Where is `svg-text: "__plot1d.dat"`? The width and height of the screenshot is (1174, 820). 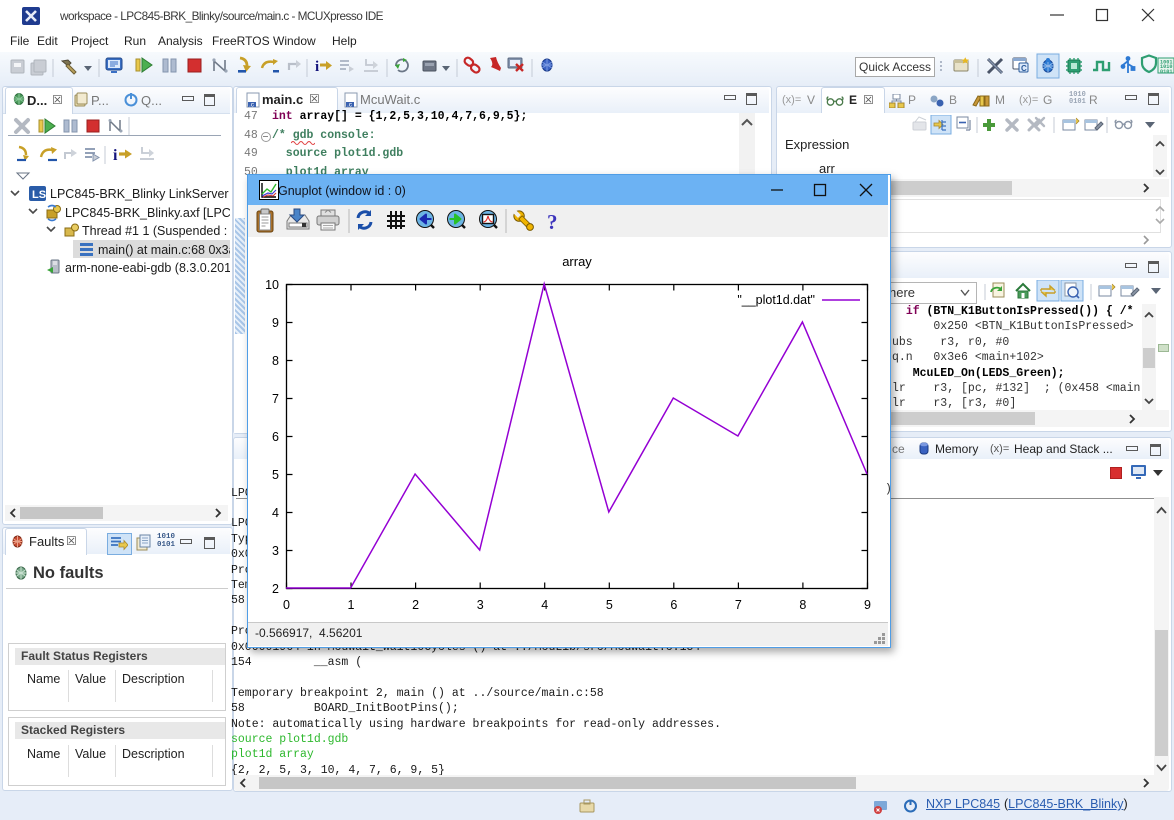 svg-text: "__plot1d.dat" is located at coordinates (776, 300).